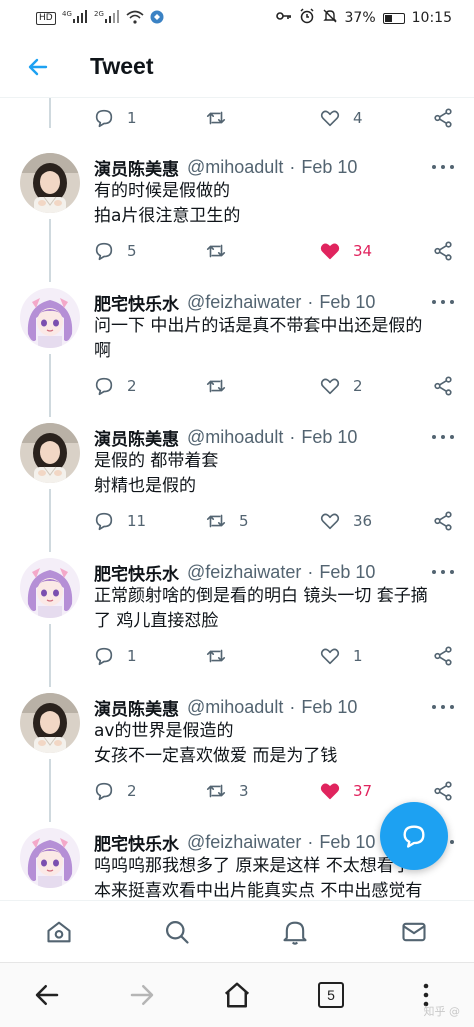 Image resolution: width=474 pixels, height=1027 pixels. I want to click on heart-icon, so click(330, 386).